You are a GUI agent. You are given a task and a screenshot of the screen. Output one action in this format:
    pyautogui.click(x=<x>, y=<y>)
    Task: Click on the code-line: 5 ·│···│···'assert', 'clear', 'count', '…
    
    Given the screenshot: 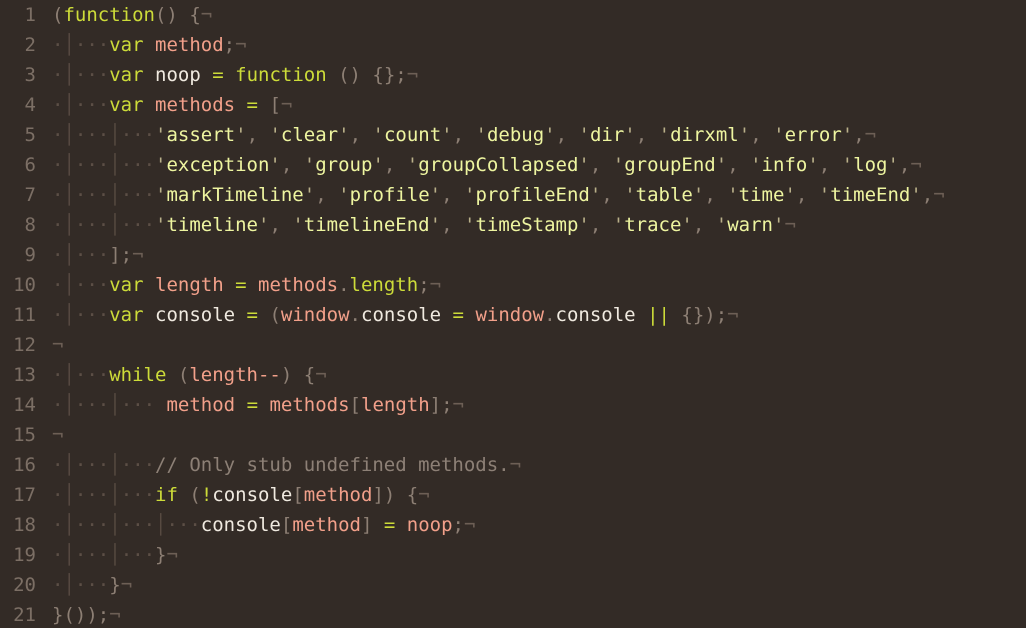 What is the action you would take?
    pyautogui.click(x=513, y=135)
    